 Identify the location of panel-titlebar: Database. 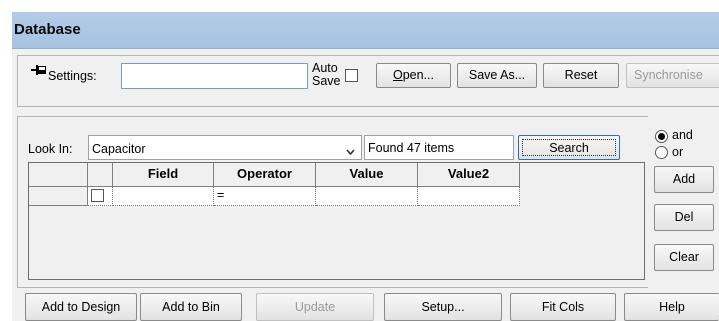
(365, 30).